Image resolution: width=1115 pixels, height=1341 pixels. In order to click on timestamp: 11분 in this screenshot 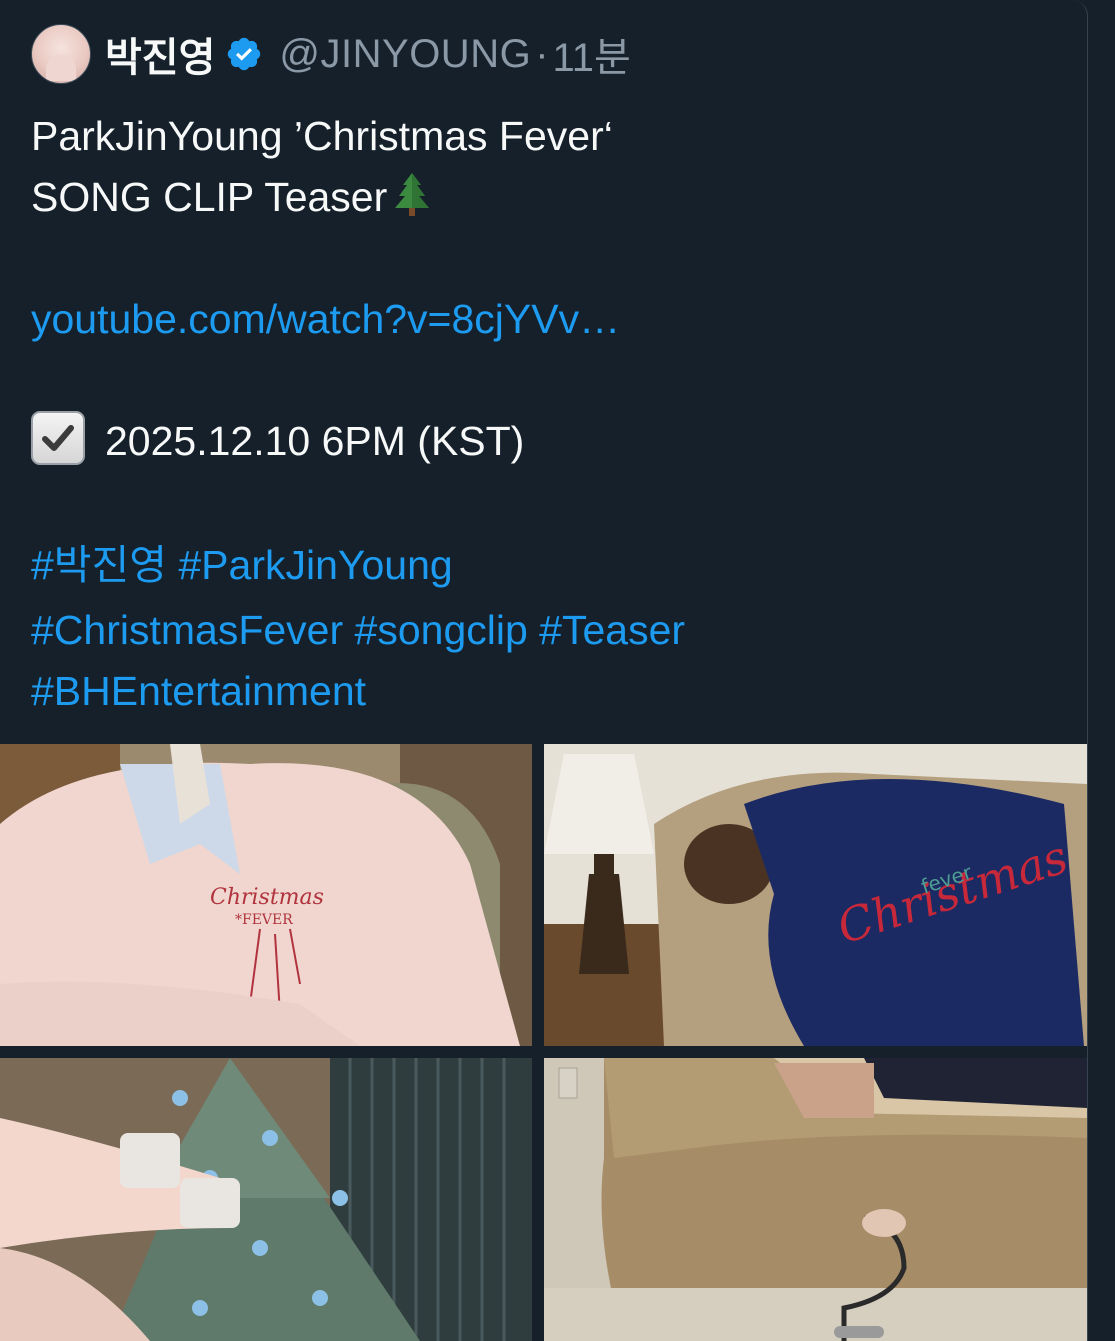, I will do `click(592, 54)`.